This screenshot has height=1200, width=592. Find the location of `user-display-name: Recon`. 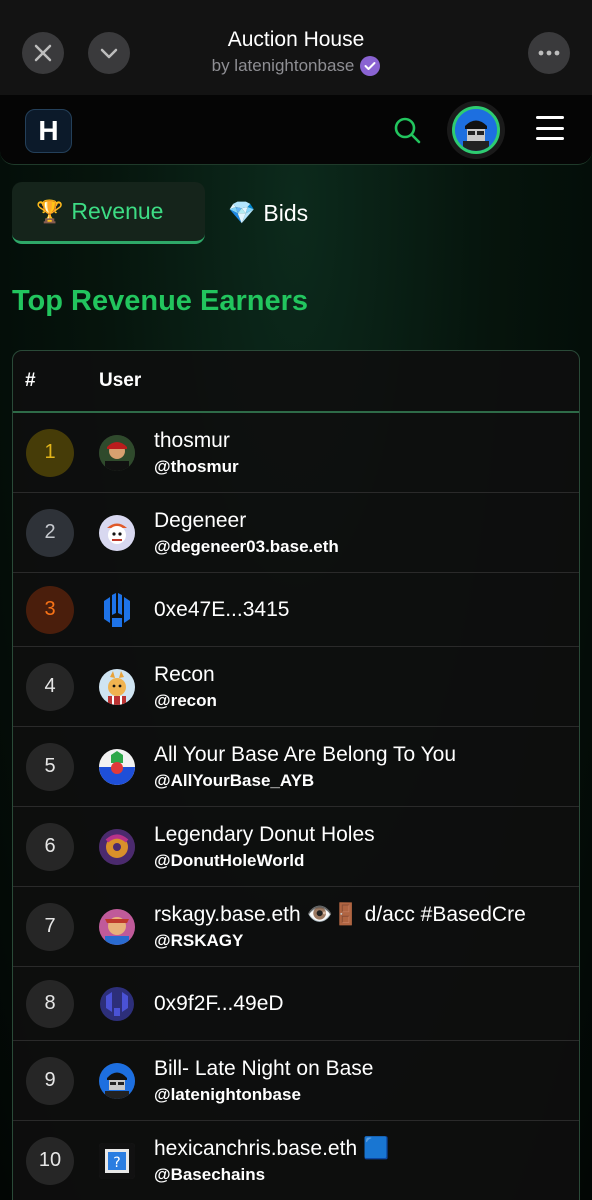

user-display-name: Recon is located at coordinates (184, 674).